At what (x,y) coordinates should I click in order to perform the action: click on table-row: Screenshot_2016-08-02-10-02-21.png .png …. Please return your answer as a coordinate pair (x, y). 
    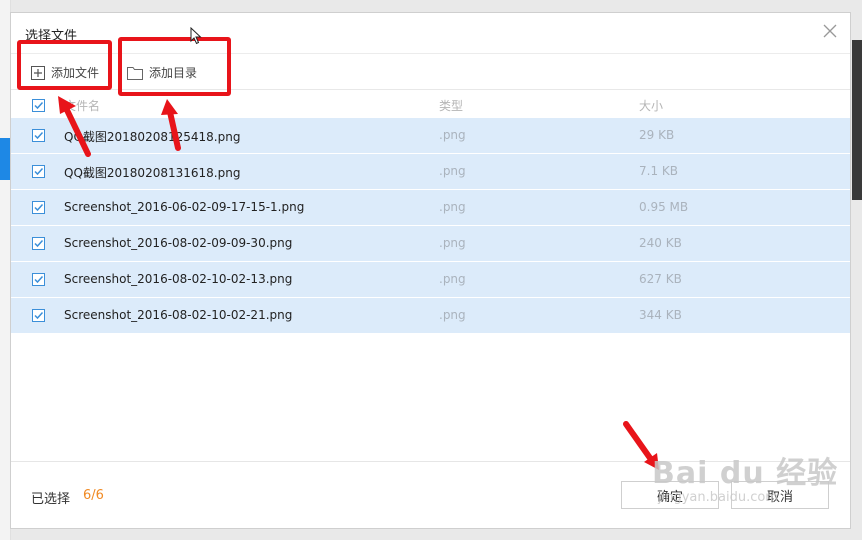
    Looking at the image, I should click on (430, 316).